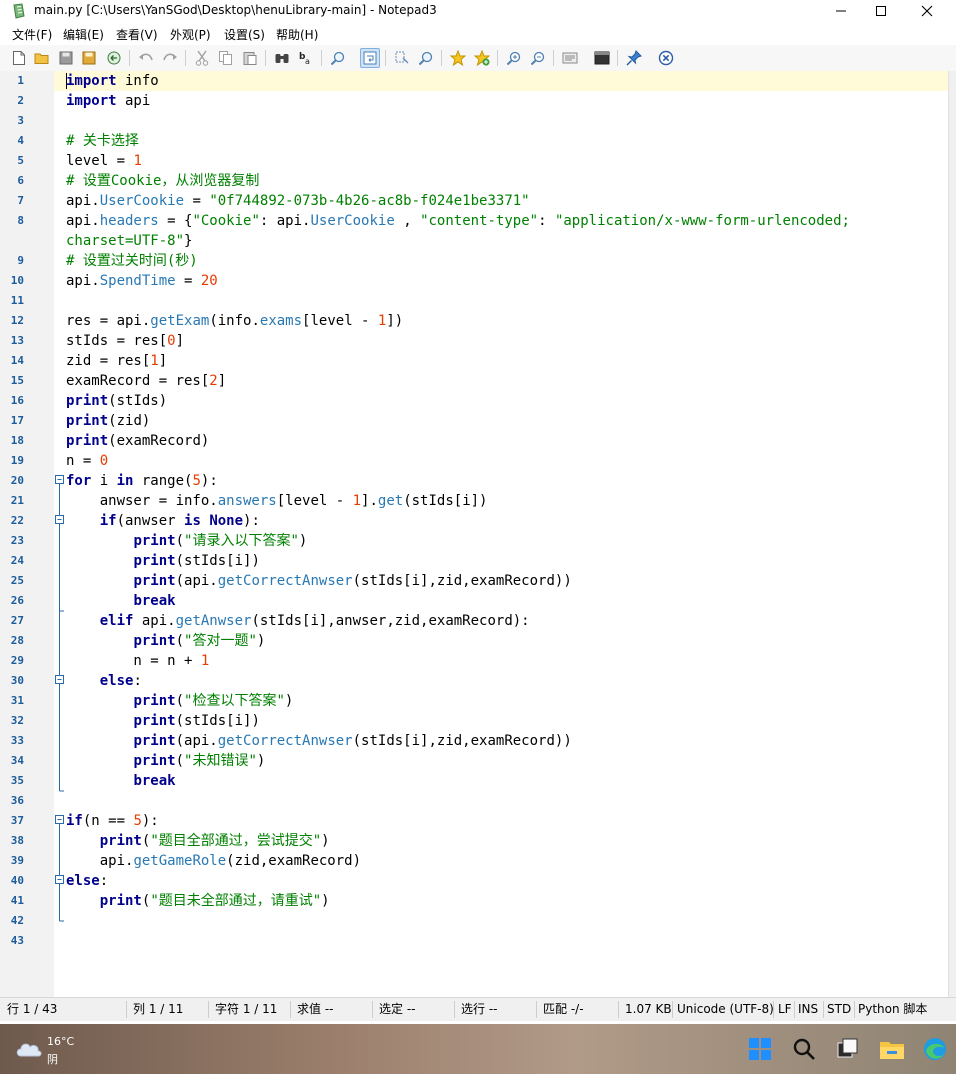 The height and width of the screenshot is (1074, 956). I want to click on save-all-button, so click(90, 58).